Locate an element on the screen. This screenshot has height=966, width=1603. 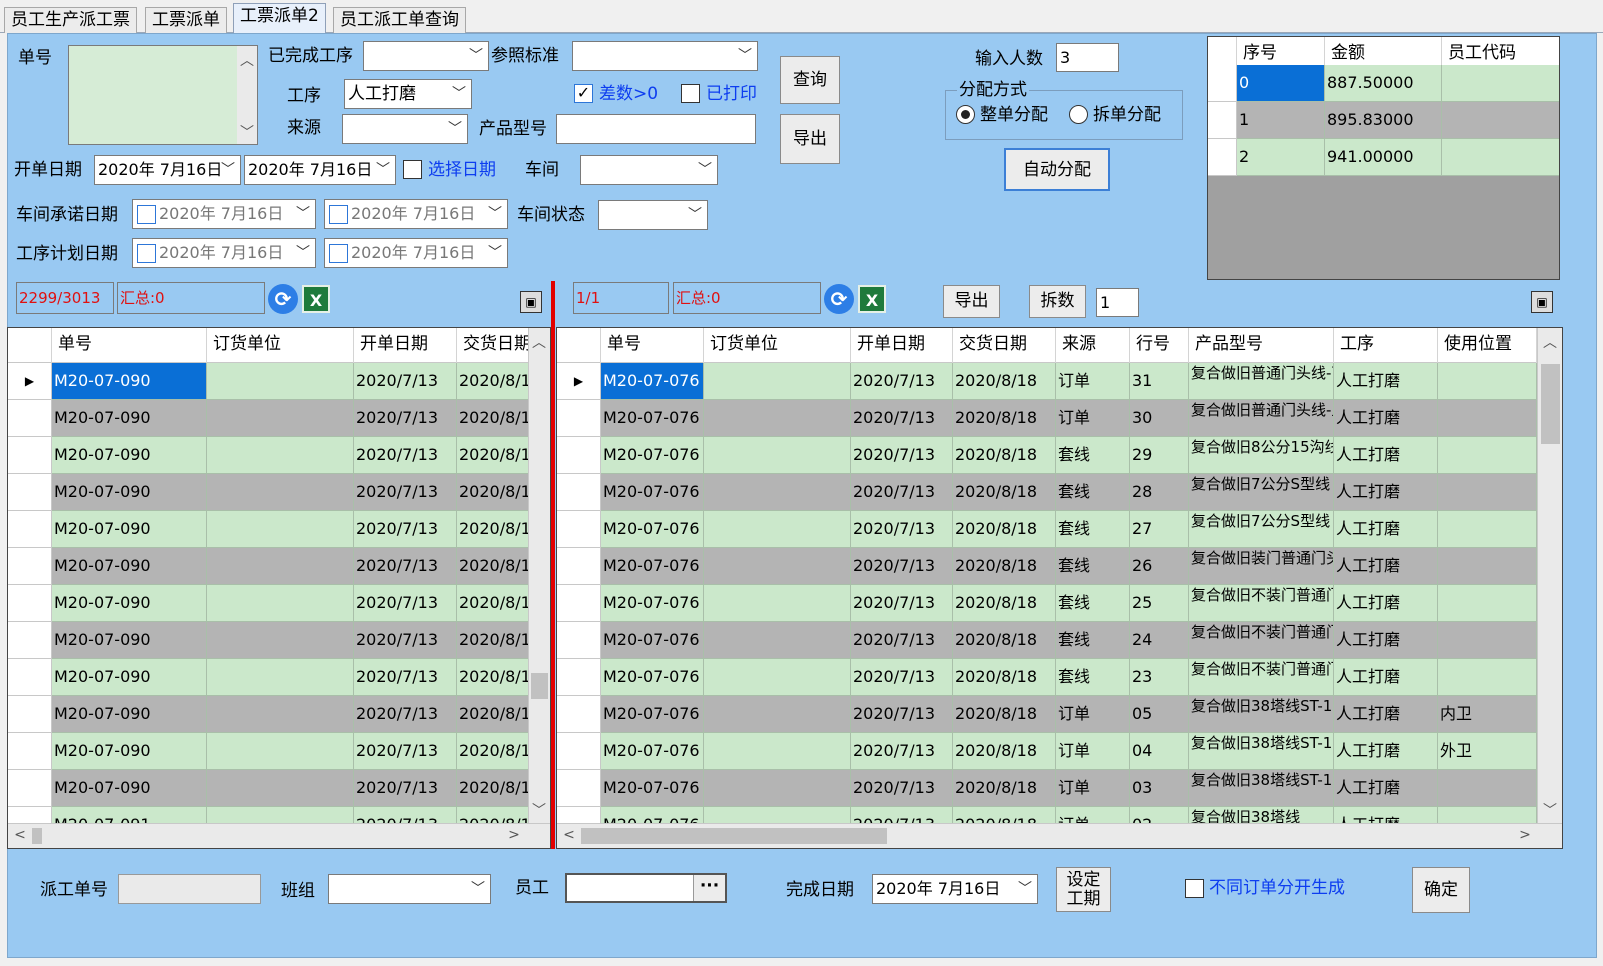
allocation-row: 0 887.50000 is located at coordinates (1383, 83).